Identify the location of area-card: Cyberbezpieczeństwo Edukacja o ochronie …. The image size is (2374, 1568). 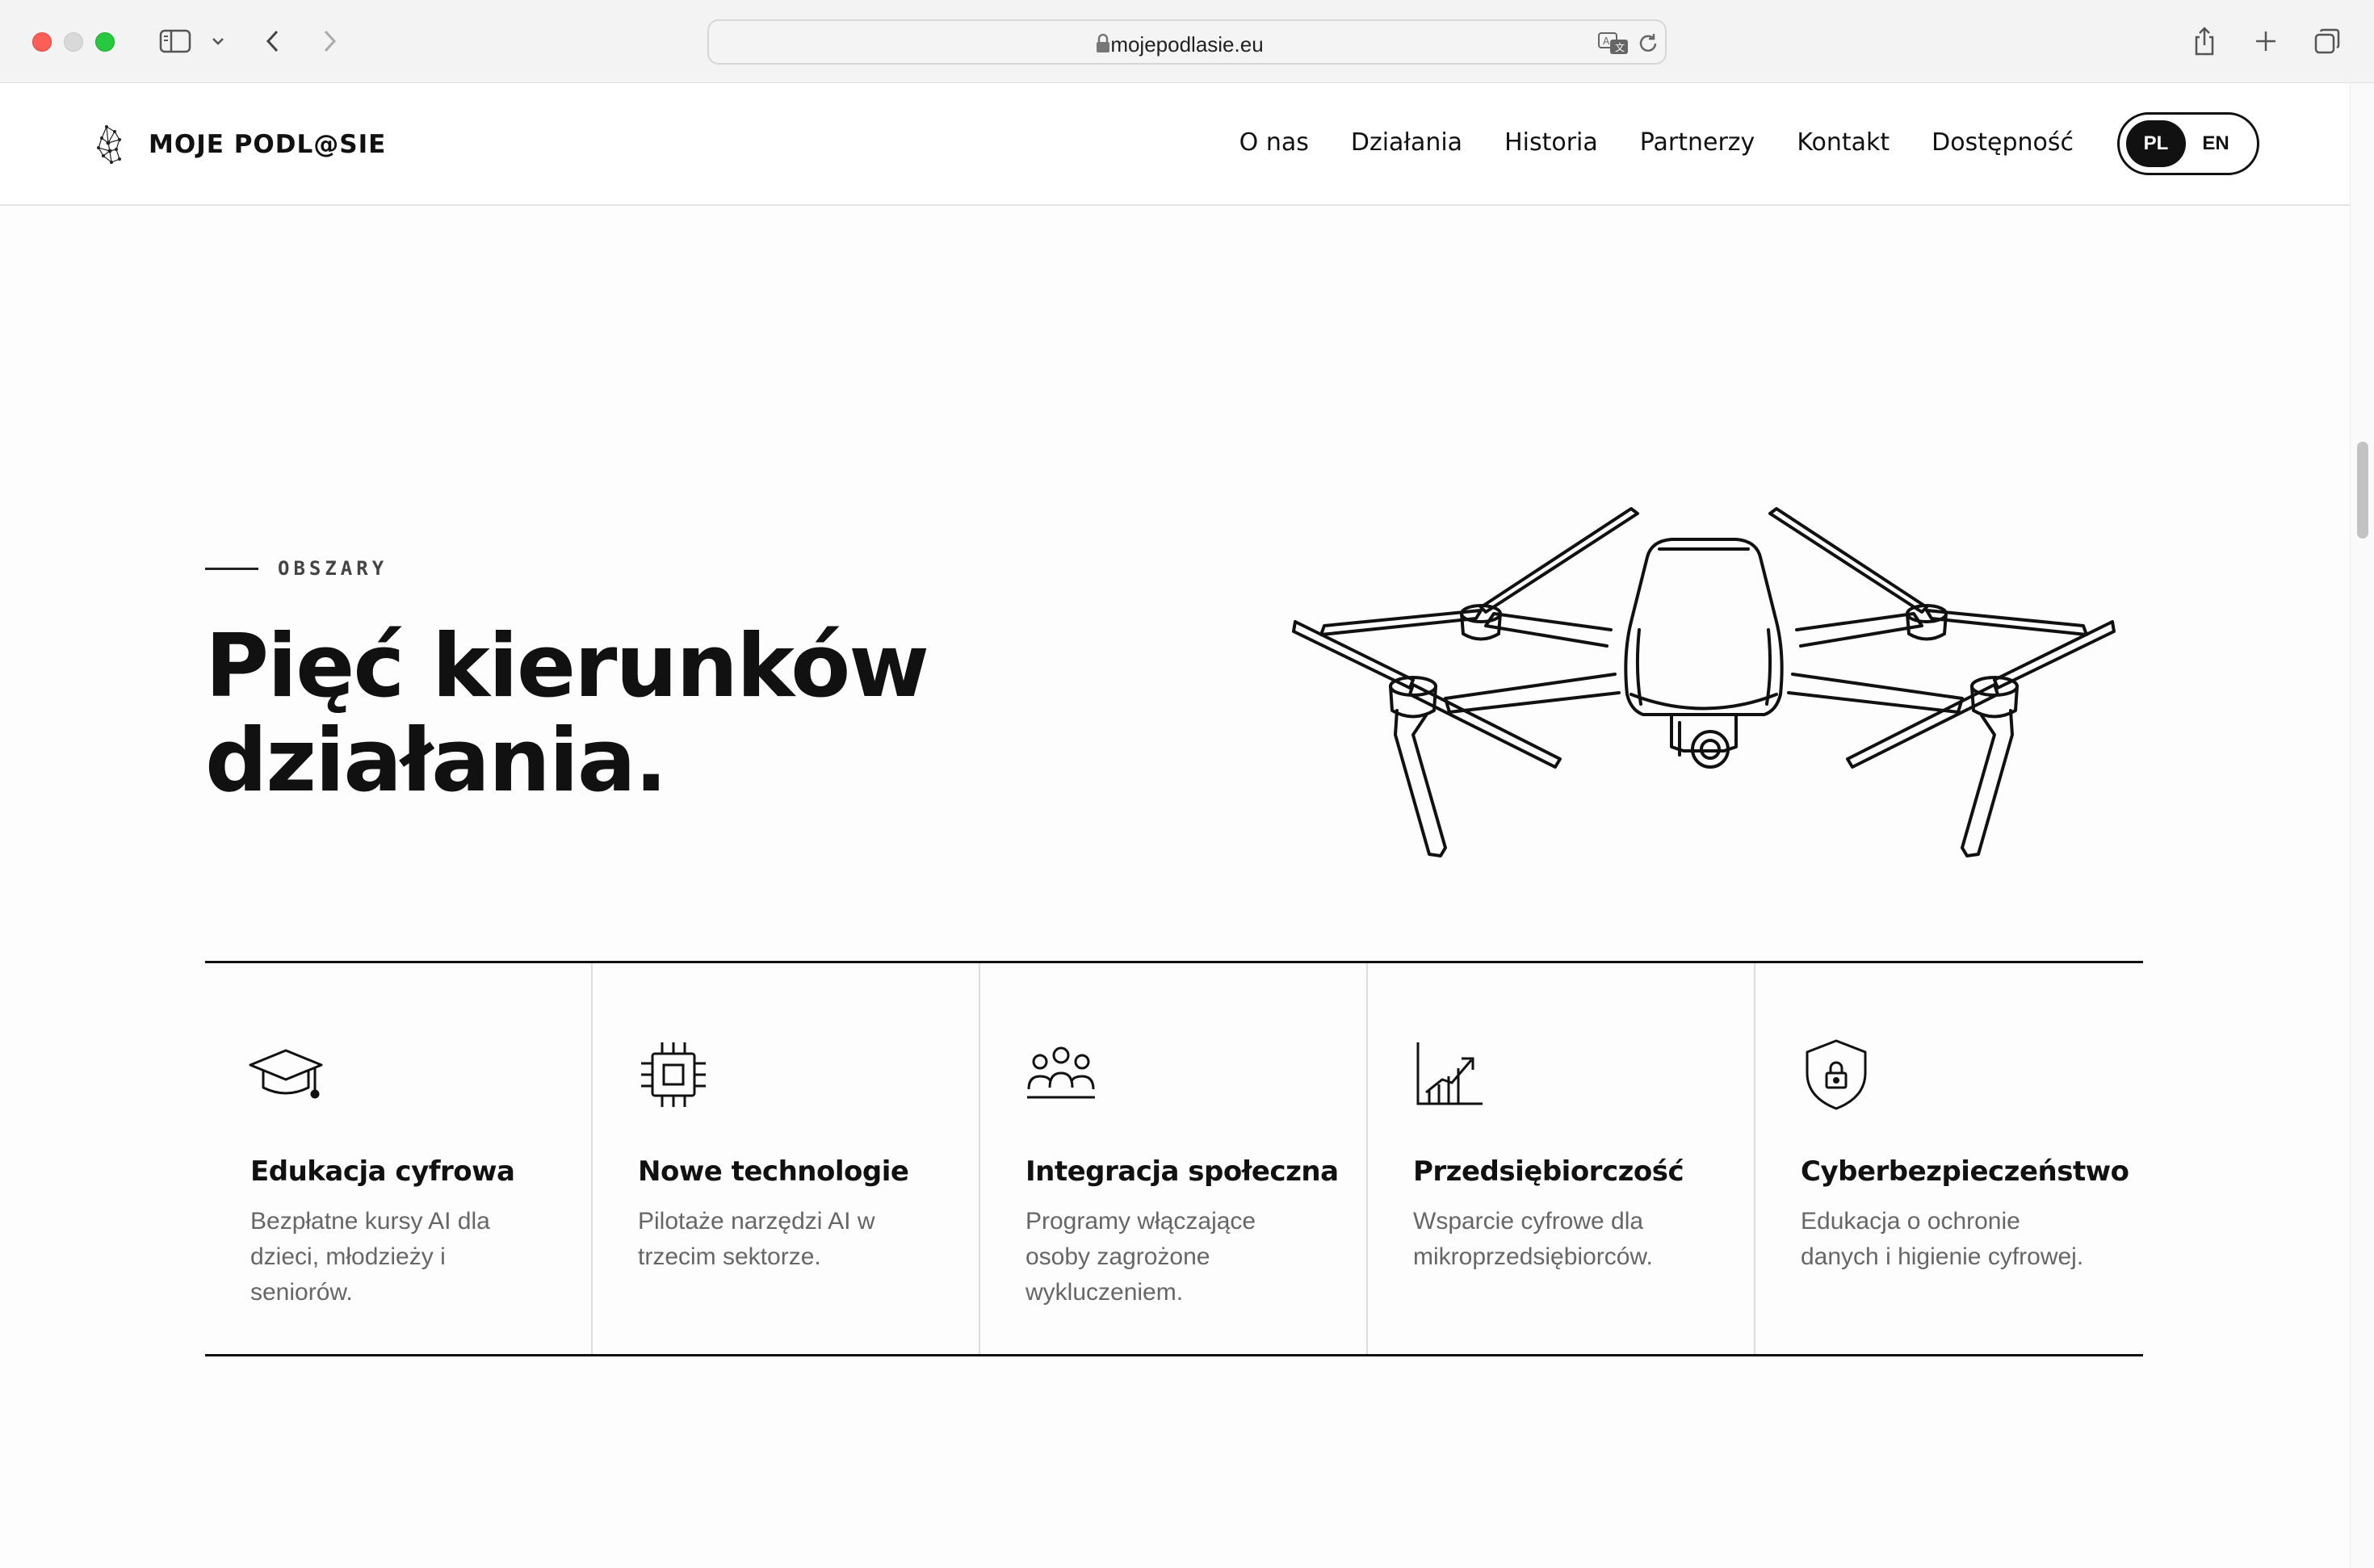
(1949, 1158).